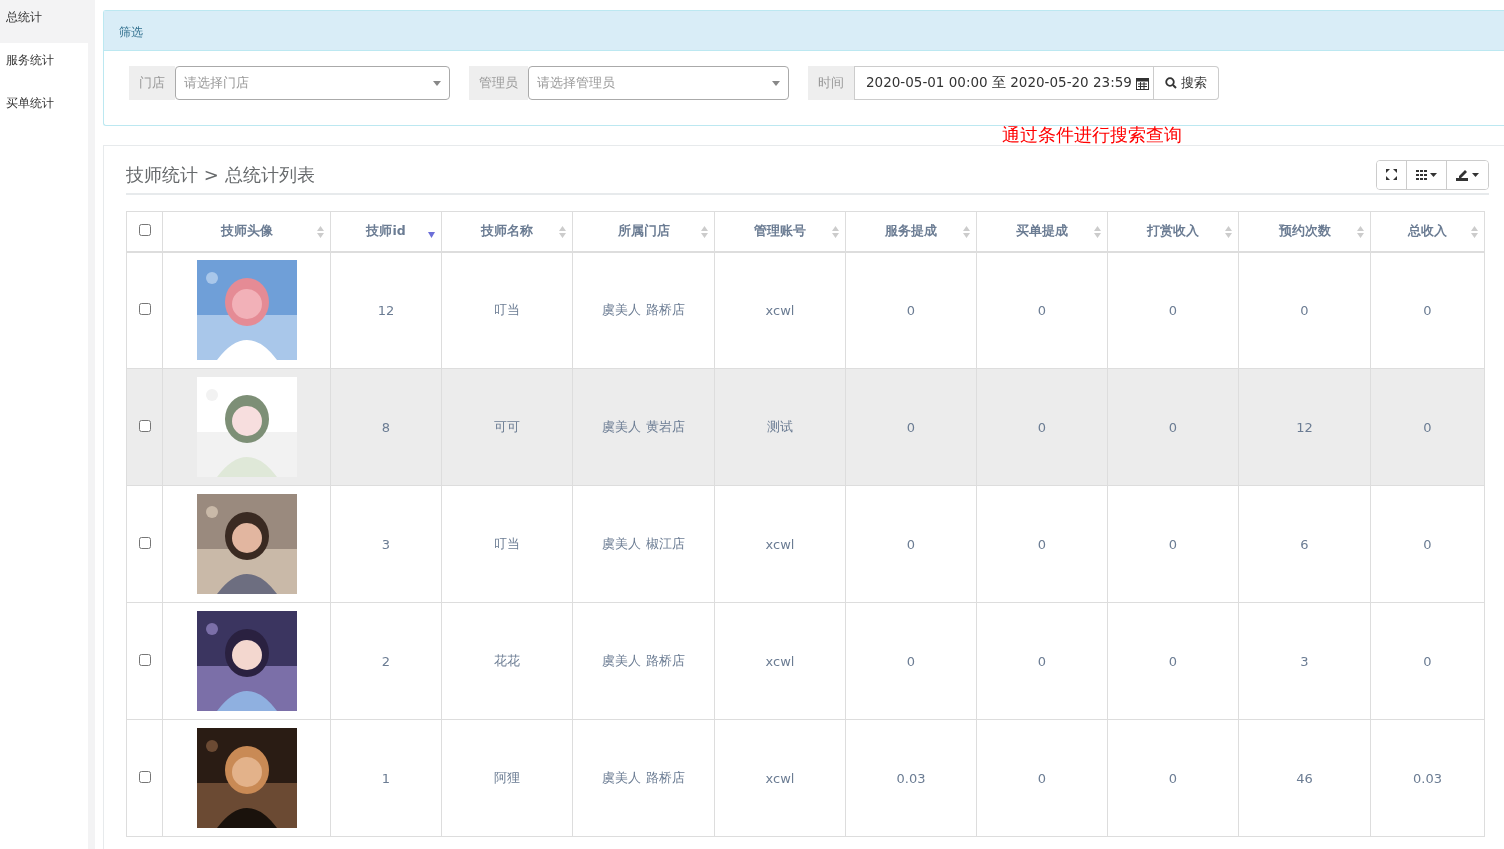 This screenshot has height=849, width=1504. Describe the element at coordinates (44, 21) in the screenshot. I see `sidebar-item: 总统计` at that location.